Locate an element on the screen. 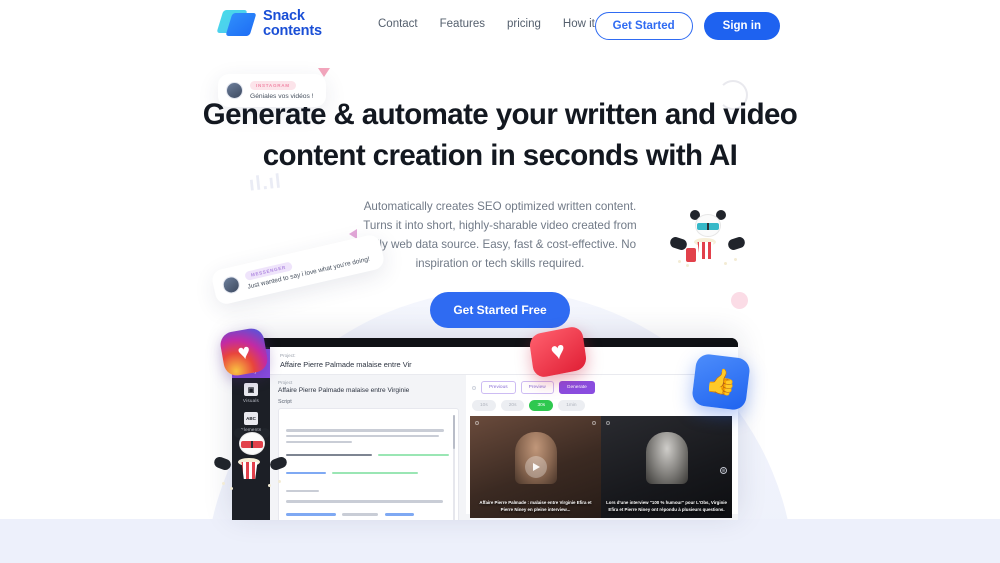 This screenshot has width=1000, height=563. hero-cta-wrapper: Get Started Free is located at coordinates (500, 309).